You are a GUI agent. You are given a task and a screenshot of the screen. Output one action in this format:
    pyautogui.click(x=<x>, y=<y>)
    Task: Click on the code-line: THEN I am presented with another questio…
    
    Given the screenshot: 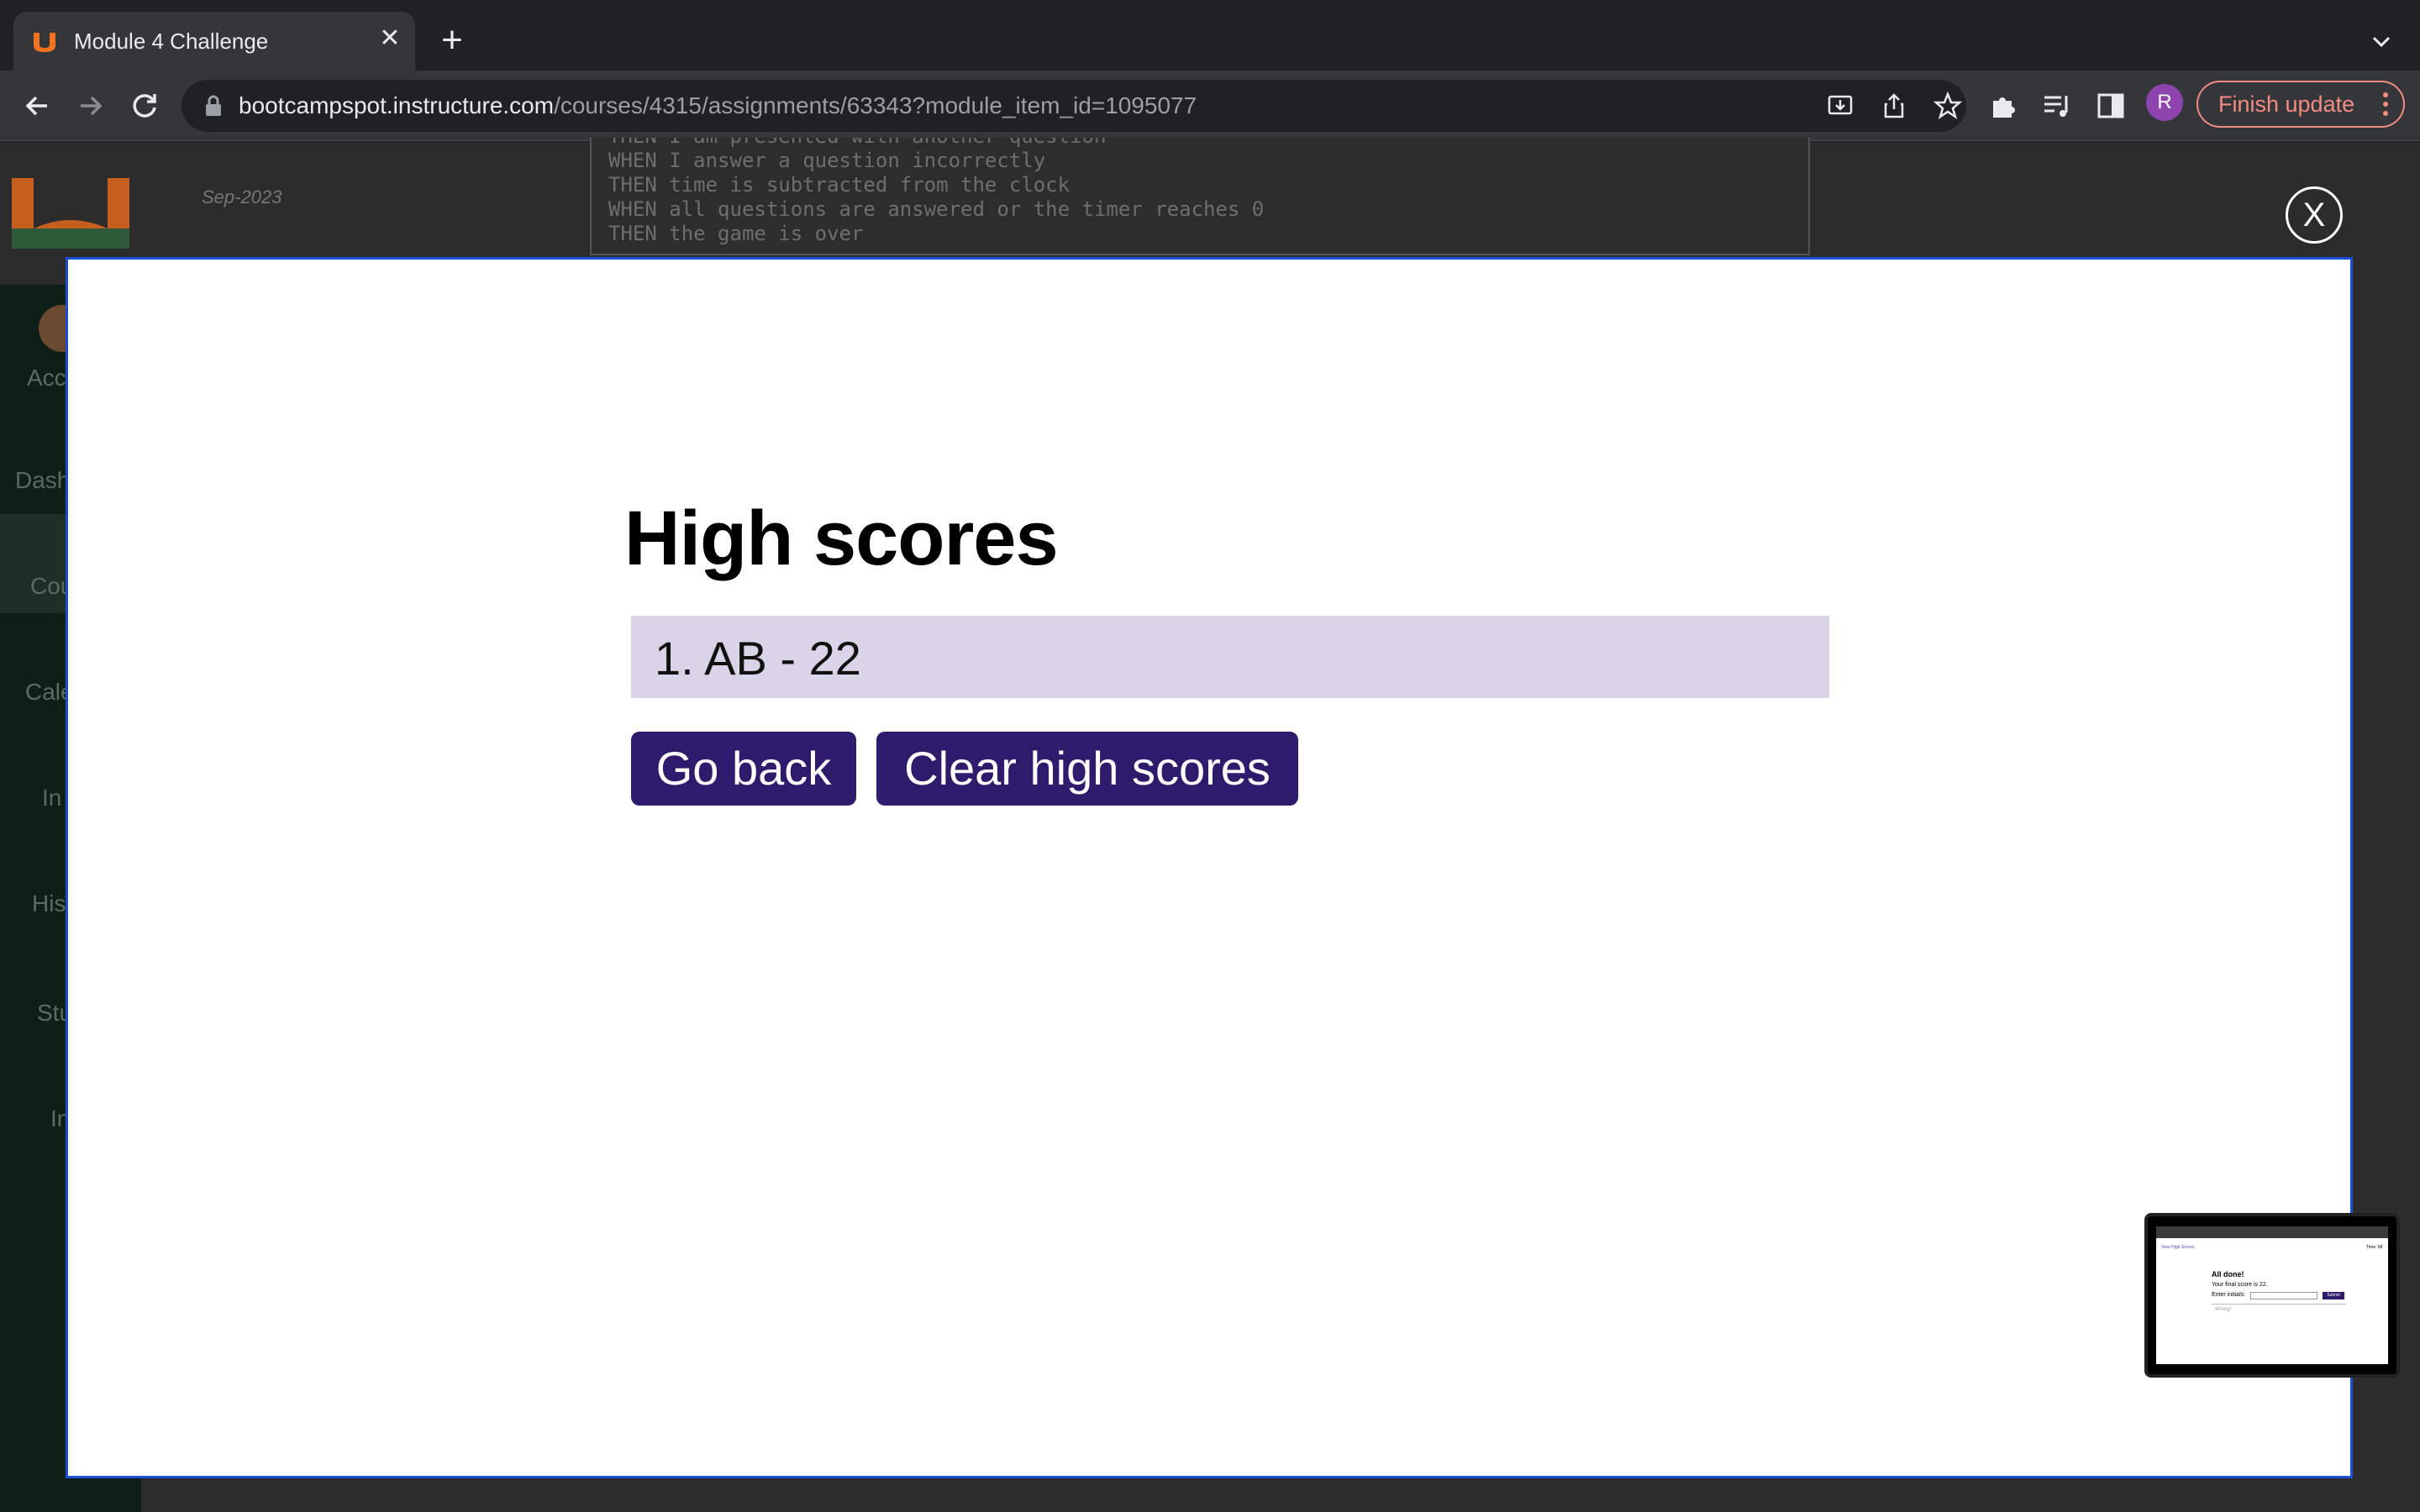 What is the action you would take?
    pyautogui.click(x=1200, y=143)
    